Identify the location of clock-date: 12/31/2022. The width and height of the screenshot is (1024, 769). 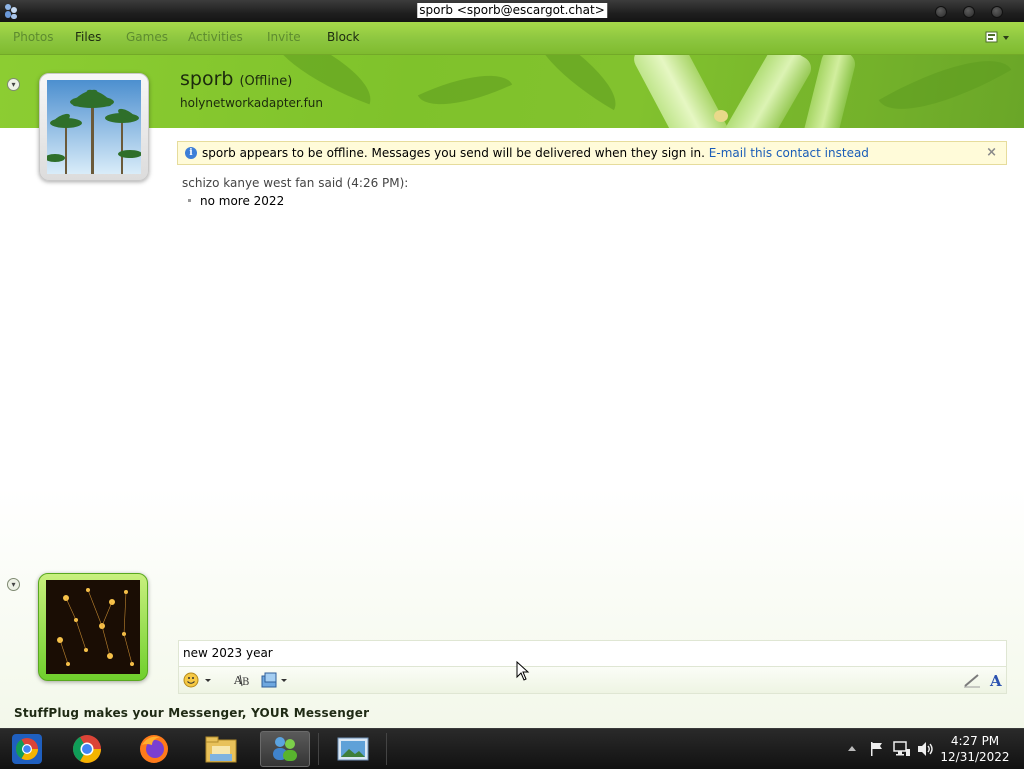
(975, 757).